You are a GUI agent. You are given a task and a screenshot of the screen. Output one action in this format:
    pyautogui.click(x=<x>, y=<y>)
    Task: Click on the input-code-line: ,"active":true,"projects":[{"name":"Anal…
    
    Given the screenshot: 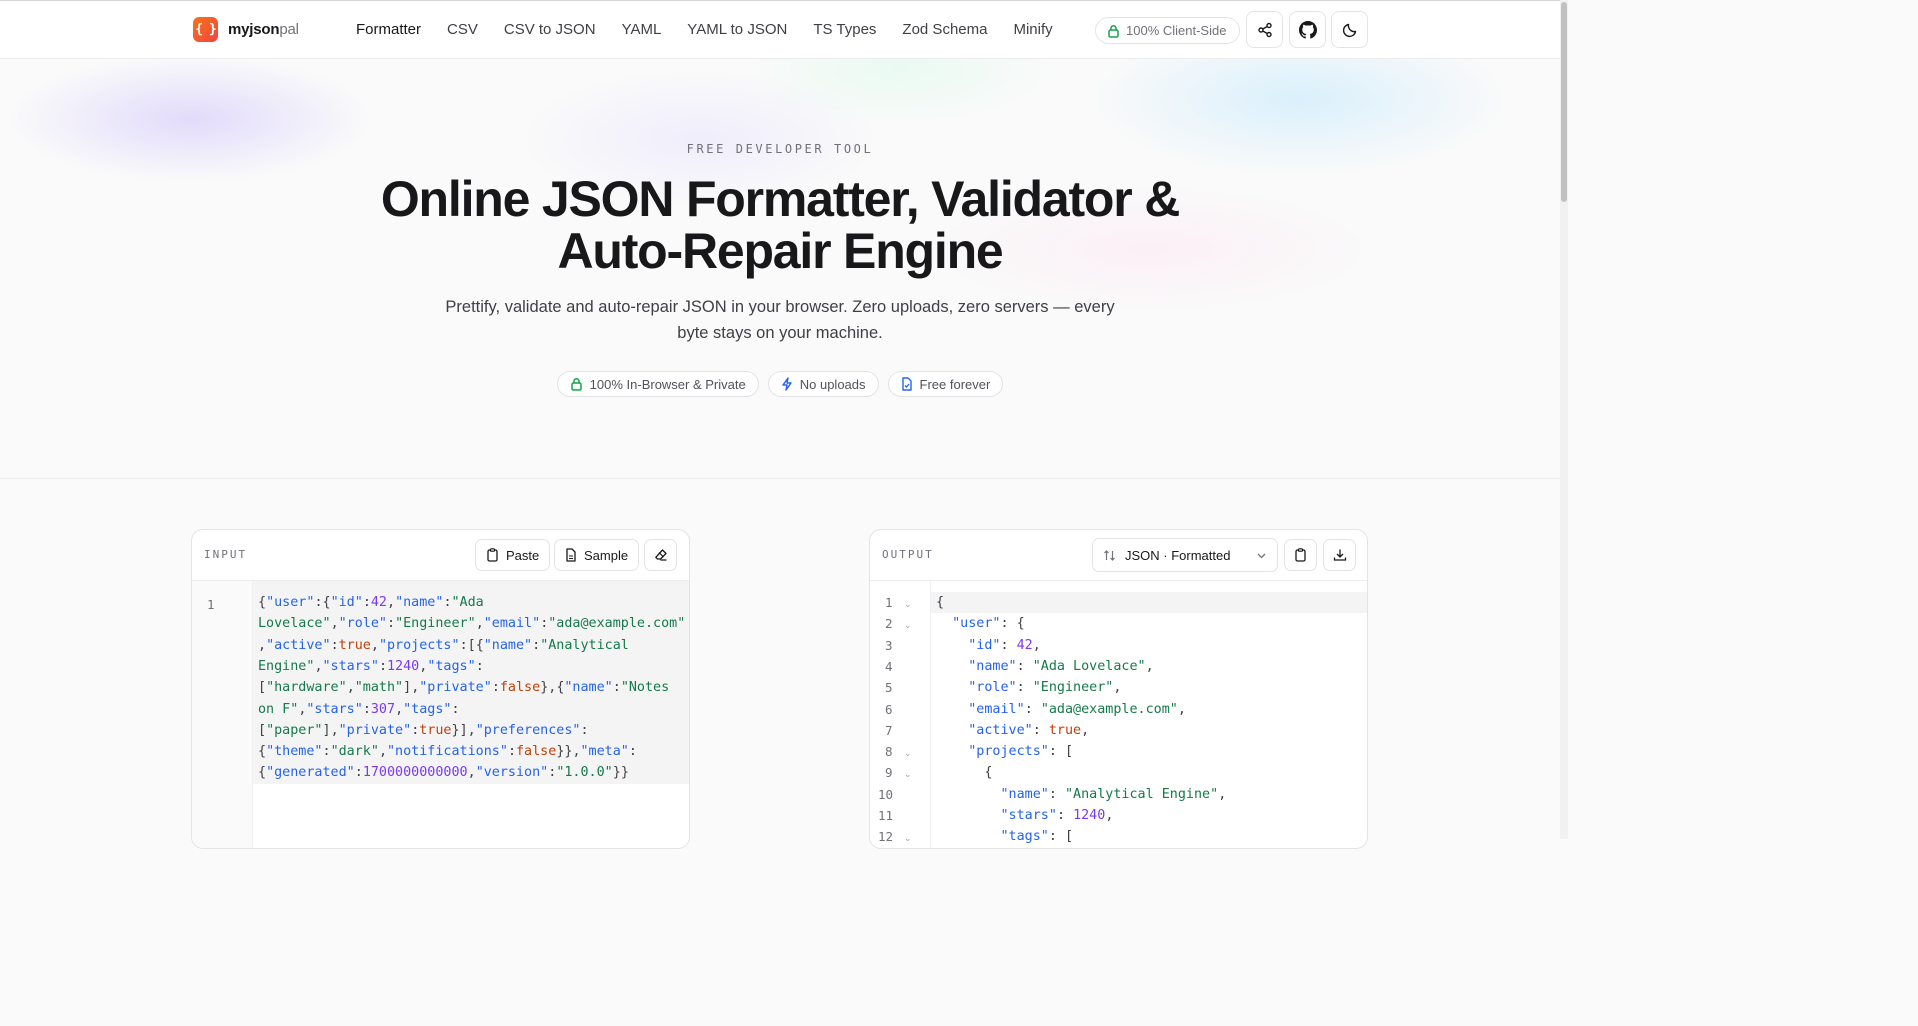 What is the action you would take?
    pyautogui.click(x=443, y=645)
    